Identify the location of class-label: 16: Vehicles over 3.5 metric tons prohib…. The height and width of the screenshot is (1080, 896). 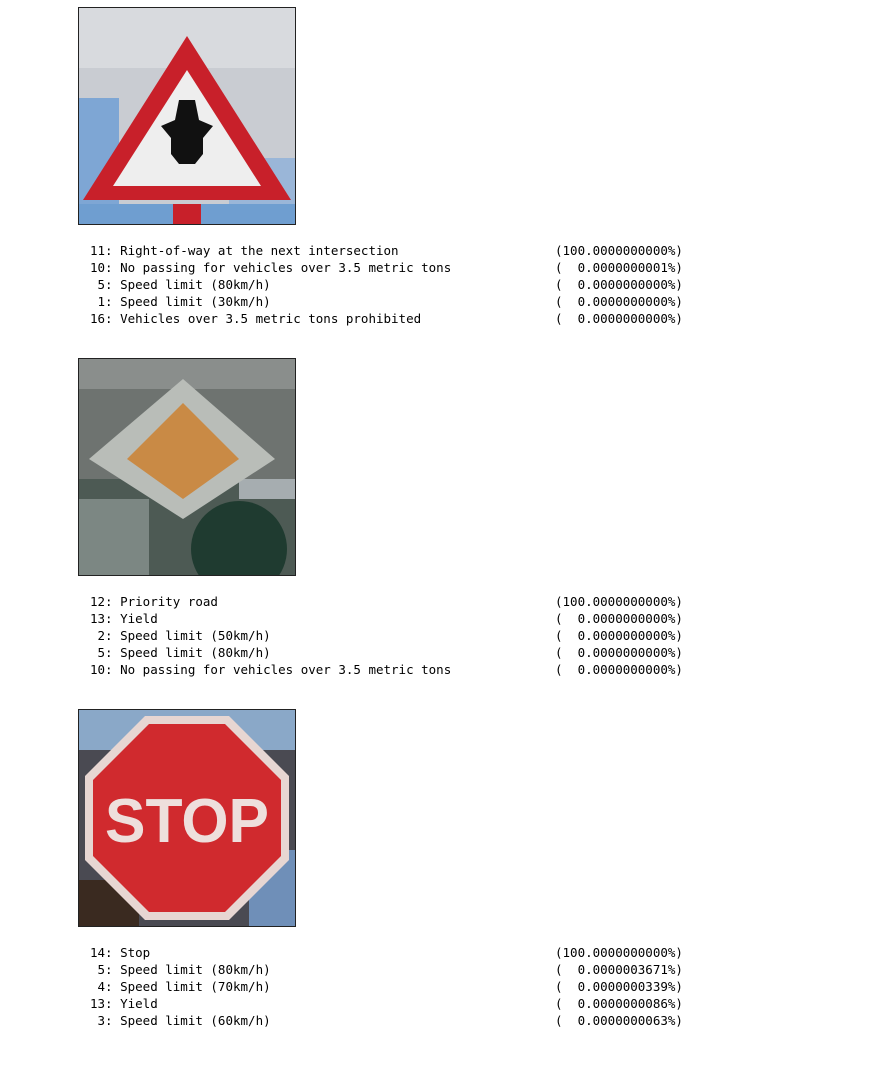
(256, 318).